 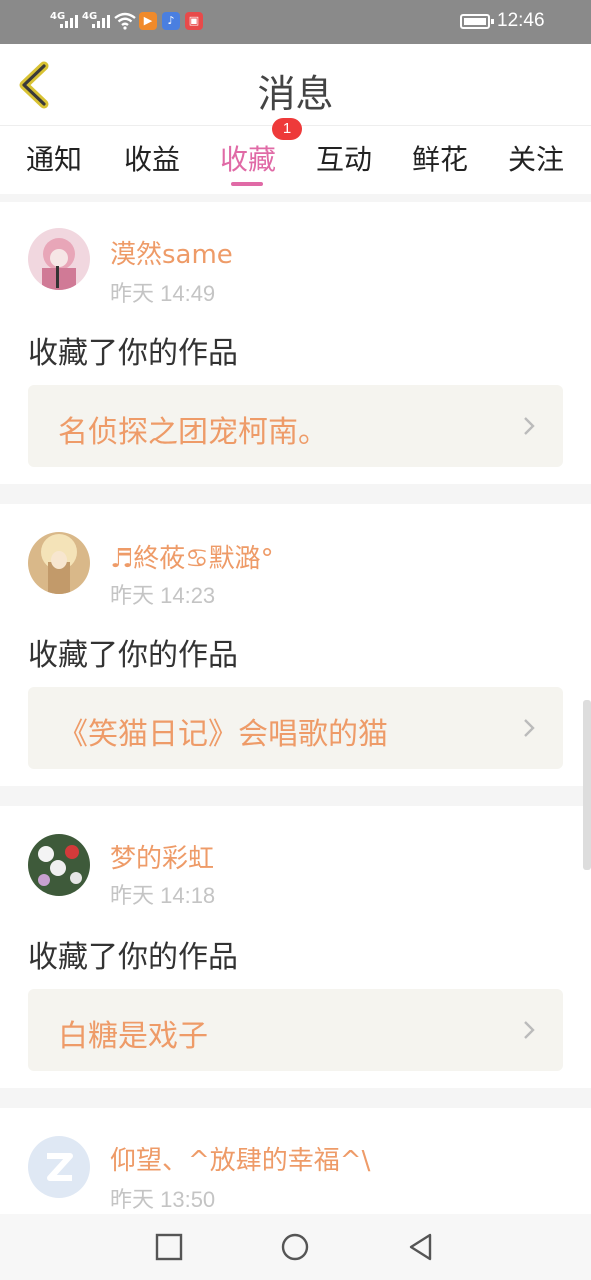 What do you see at coordinates (344, 158) in the screenshot?
I see `tab-interactions: 互动` at bounding box center [344, 158].